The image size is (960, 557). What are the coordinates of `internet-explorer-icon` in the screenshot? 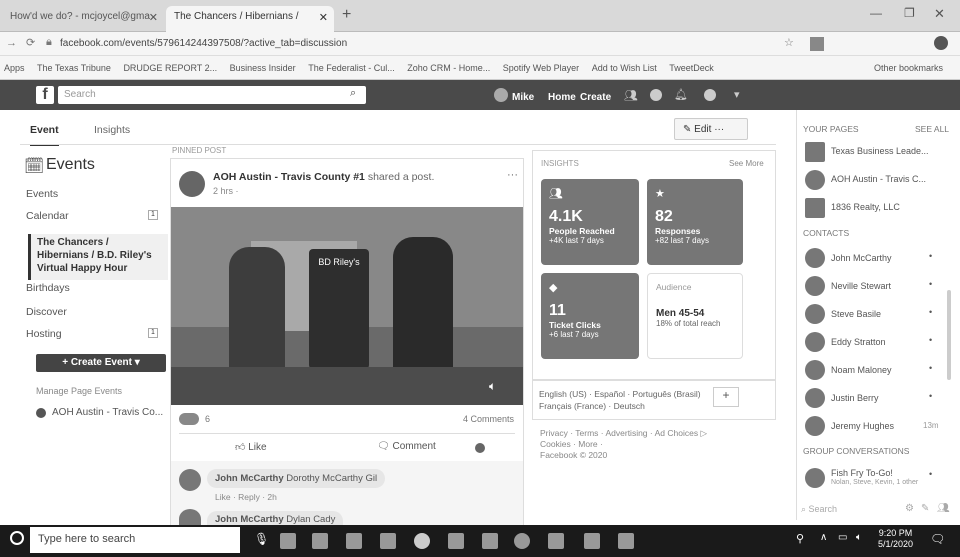 It's located at (490, 541).